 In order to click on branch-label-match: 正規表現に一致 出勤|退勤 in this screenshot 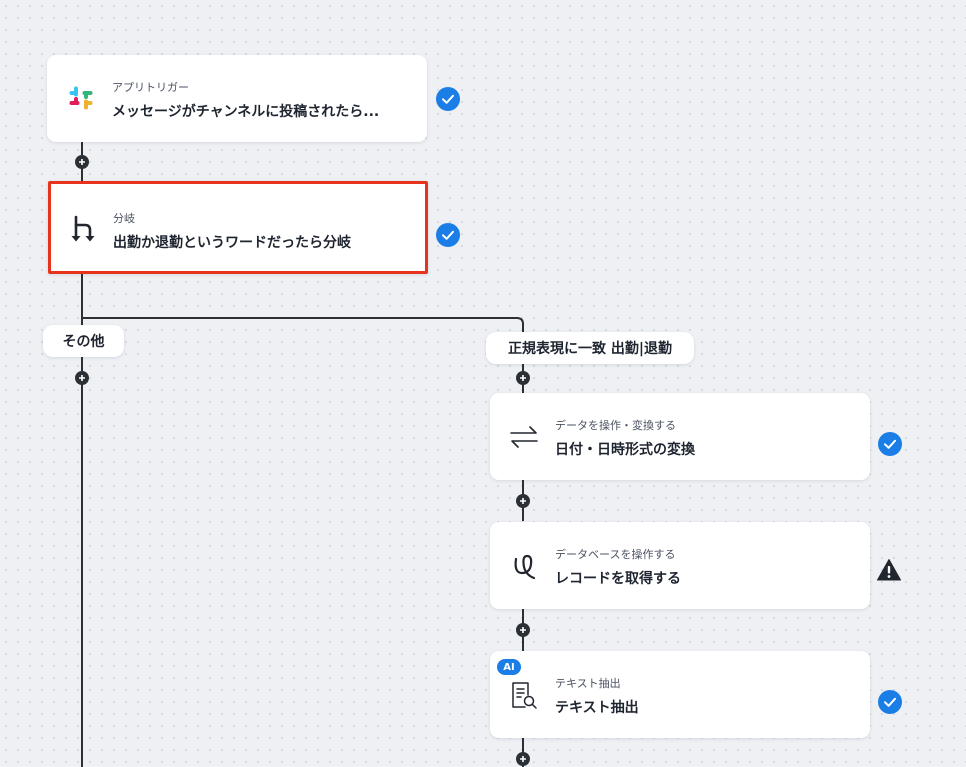, I will do `click(590, 348)`.